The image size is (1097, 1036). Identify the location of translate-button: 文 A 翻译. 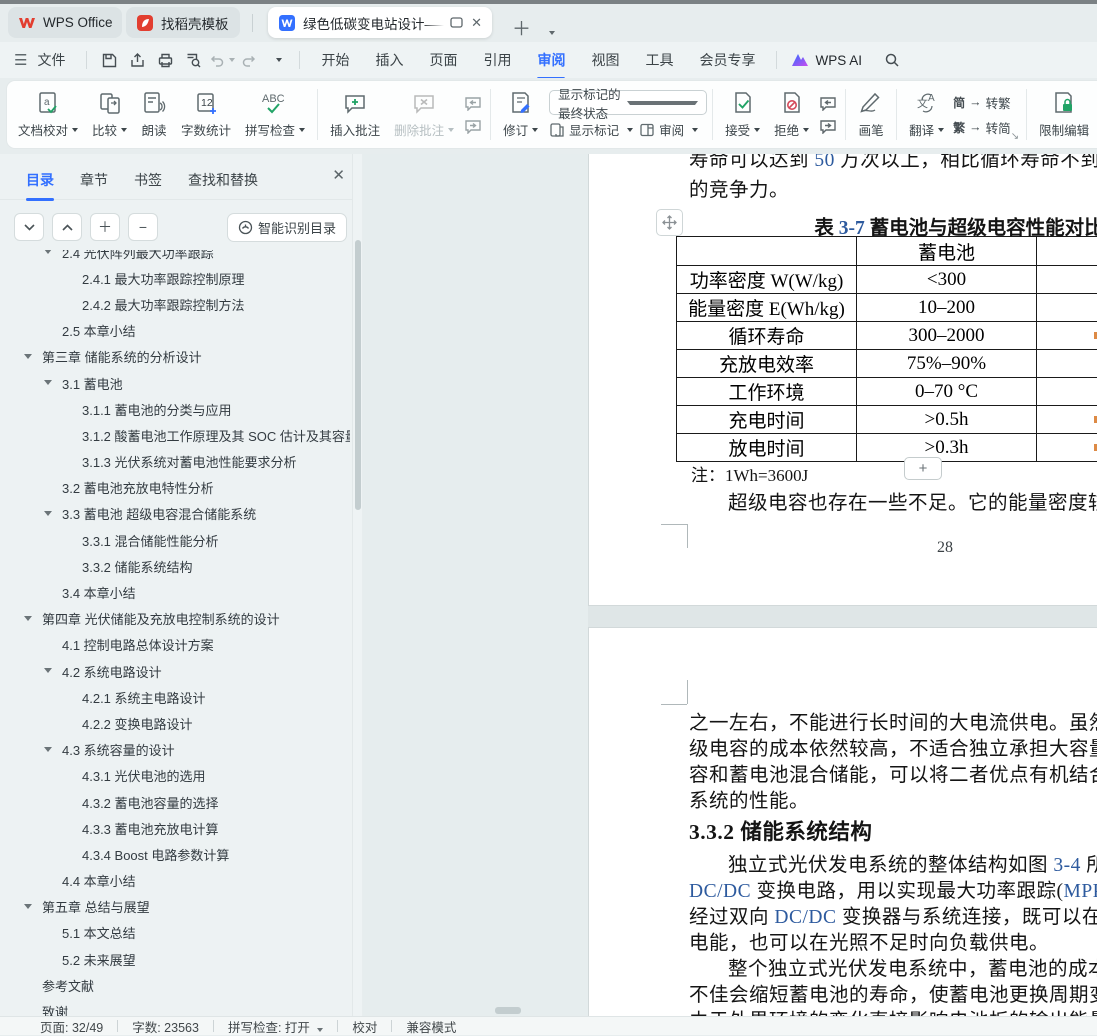
(926, 114).